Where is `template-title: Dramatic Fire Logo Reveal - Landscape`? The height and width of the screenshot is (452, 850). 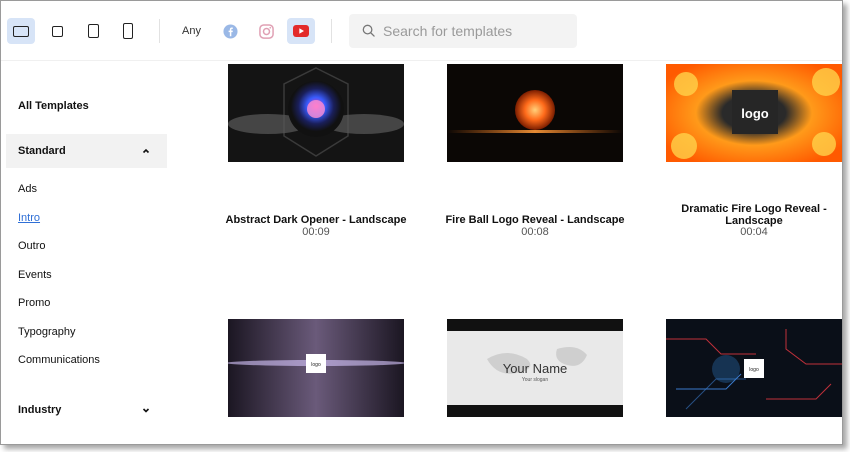
template-title: Dramatic Fire Logo Reveal - Landscape is located at coordinates (754, 215).